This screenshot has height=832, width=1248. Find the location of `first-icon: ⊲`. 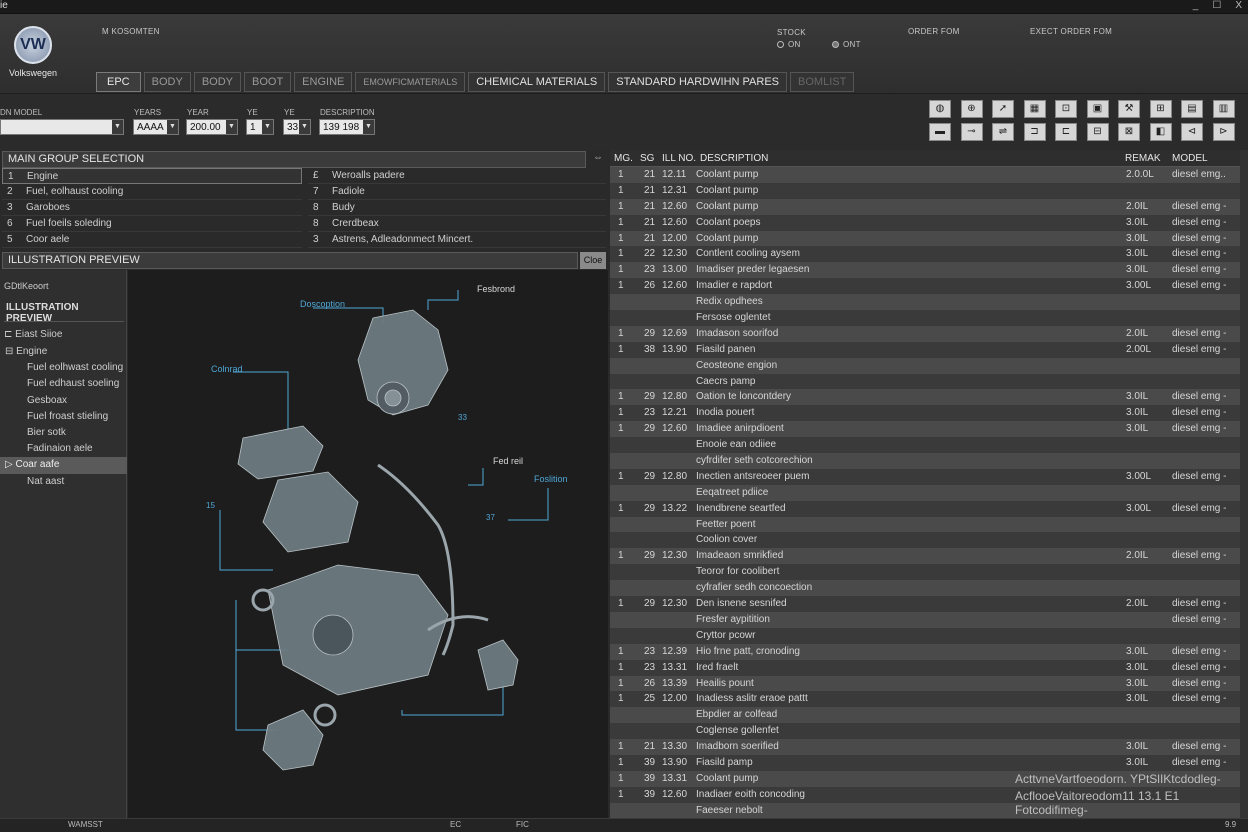

first-icon: ⊲ is located at coordinates (1192, 132).